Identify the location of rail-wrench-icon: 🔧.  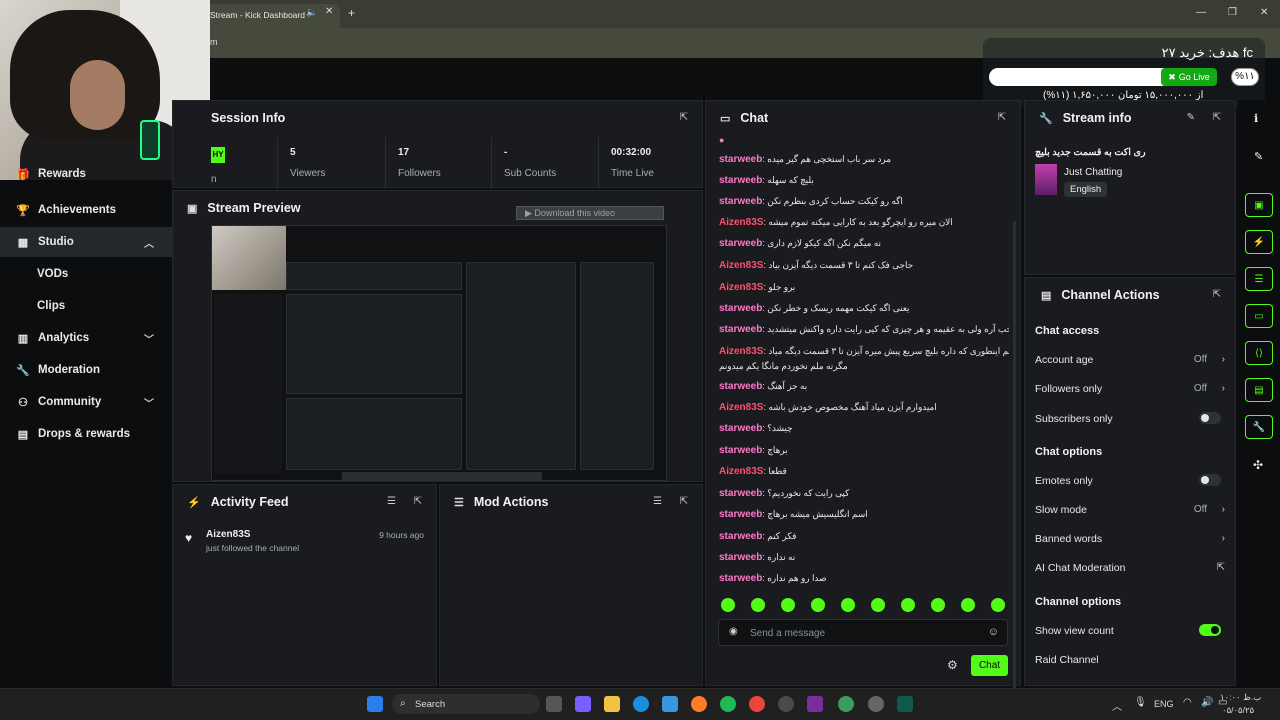
(1259, 427).